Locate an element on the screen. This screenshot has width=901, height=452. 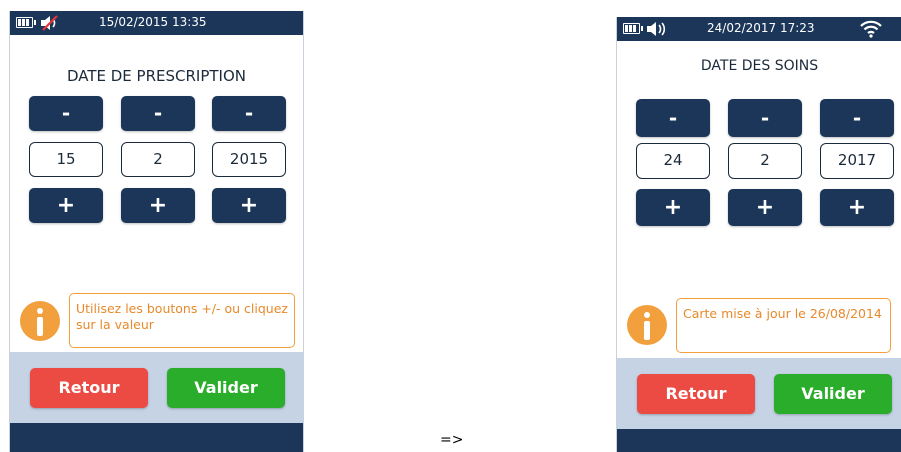
speaker-icon is located at coordinates (656, 29).